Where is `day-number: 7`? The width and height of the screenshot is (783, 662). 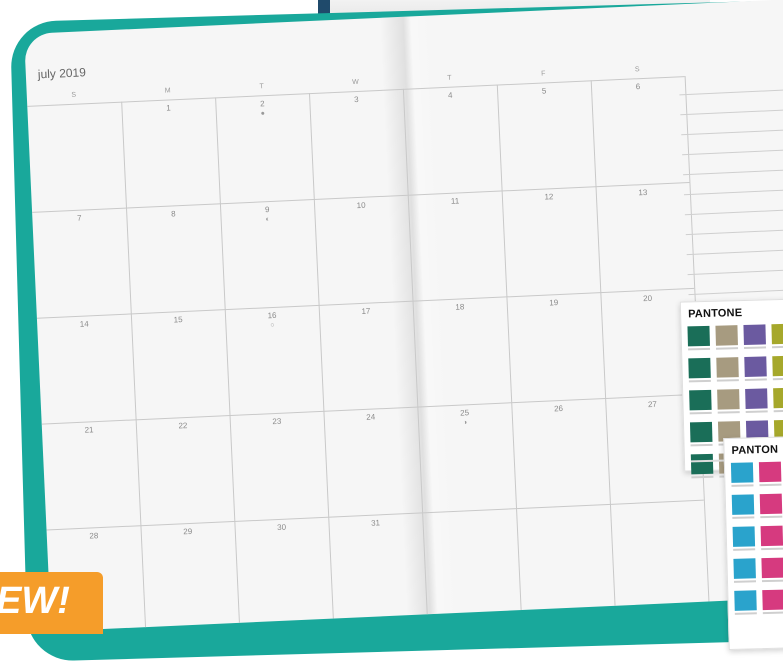 day-number: 7 is located at coordinates (79, 218).